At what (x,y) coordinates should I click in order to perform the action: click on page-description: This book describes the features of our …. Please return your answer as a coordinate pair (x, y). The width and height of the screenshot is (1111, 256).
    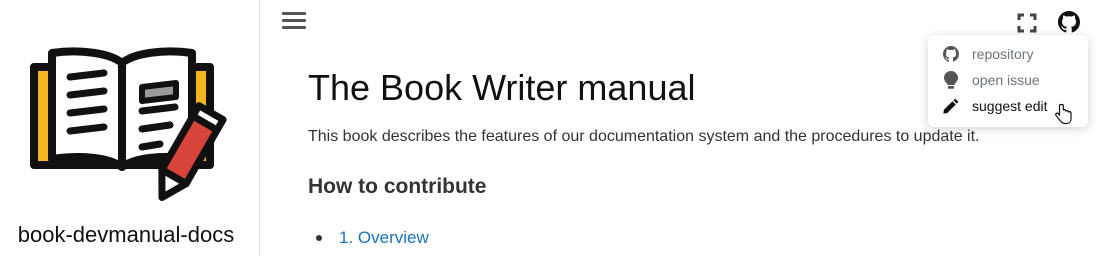
    Looking at the image, I should click on (644, 136).